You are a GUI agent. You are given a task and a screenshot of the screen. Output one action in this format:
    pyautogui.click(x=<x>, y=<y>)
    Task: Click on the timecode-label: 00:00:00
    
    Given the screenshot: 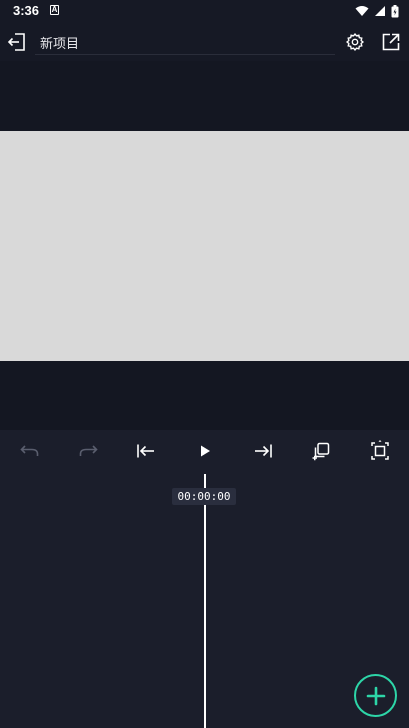 What is the action you would take?
    pyautogui.click(x=204, y=496)
    